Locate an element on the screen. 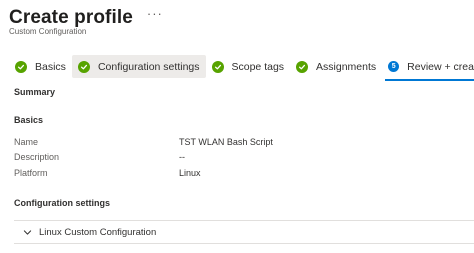  page-subtitle: Custom Configuration is located at coordinates (48, 31).